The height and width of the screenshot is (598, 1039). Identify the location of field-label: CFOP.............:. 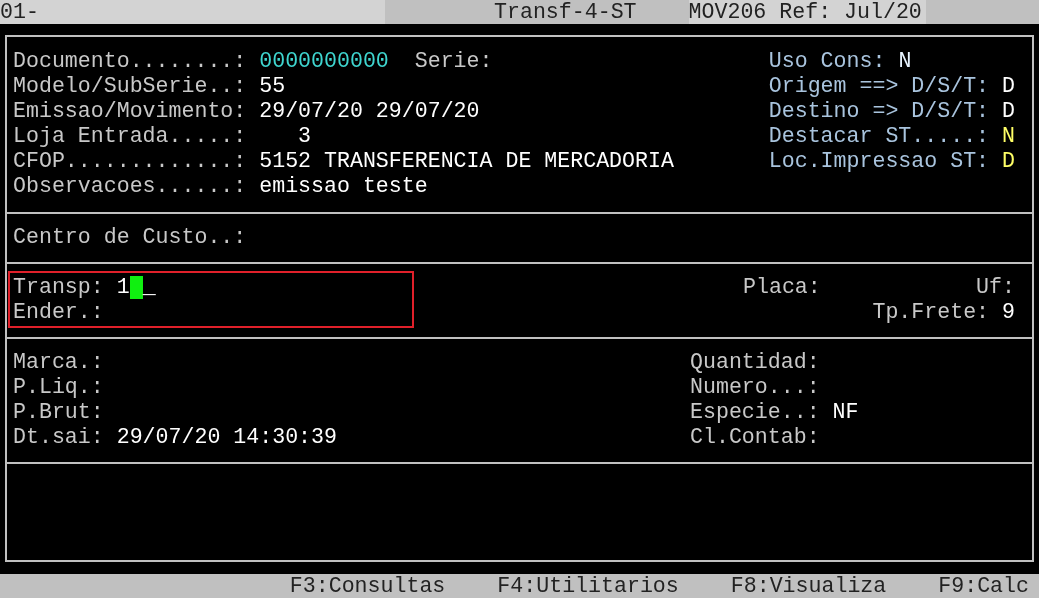
(130, 161).